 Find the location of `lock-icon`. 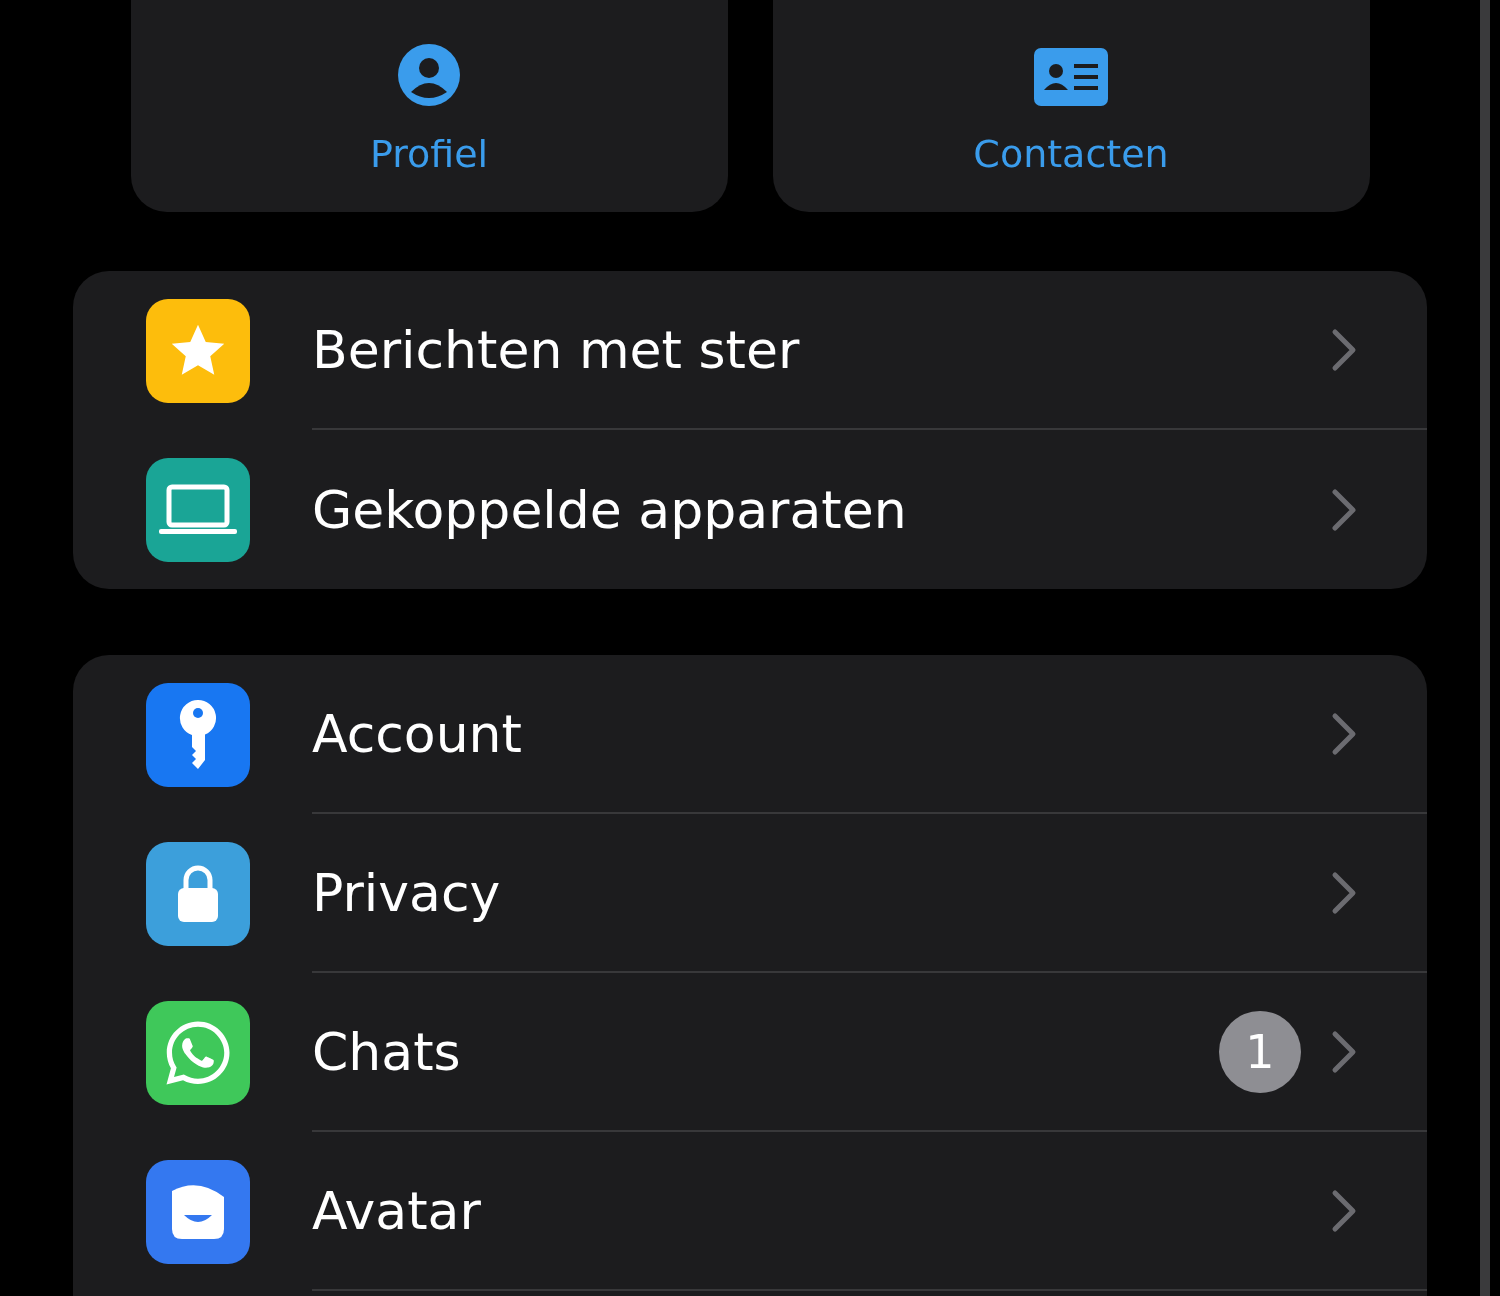

lock-icon is located at coordinates (198, 893).